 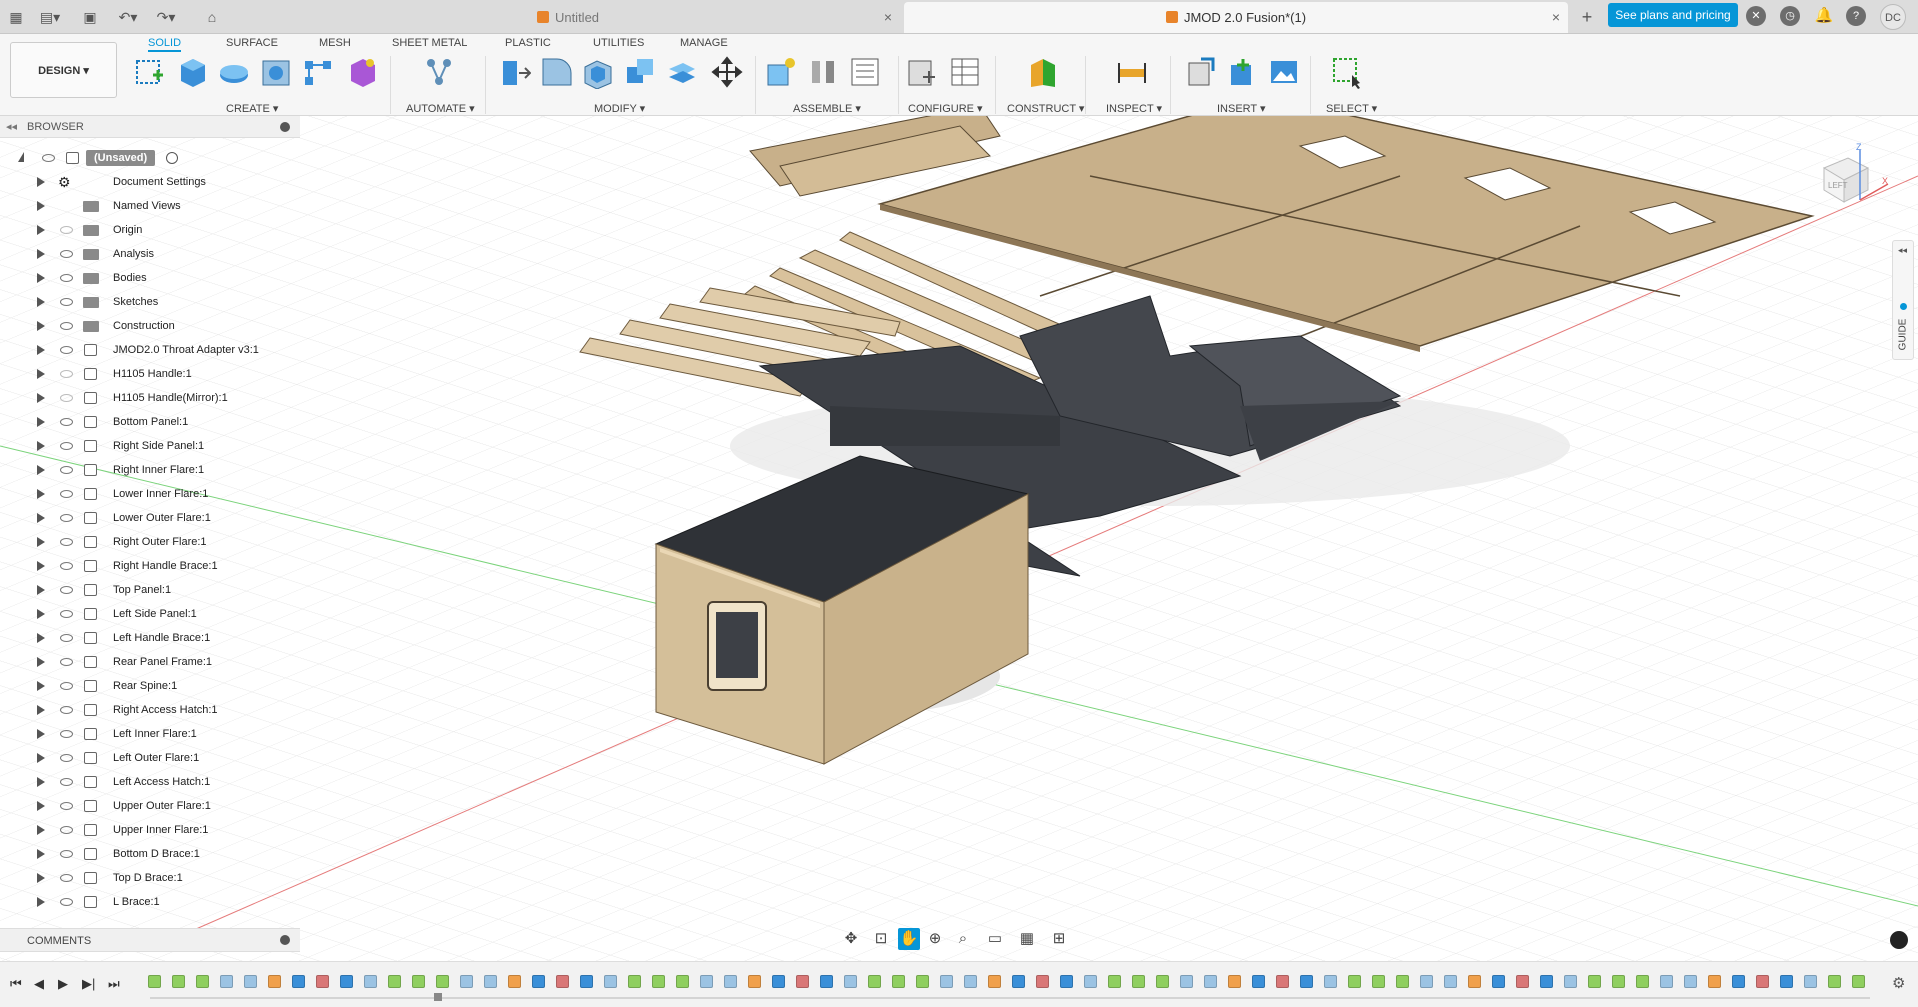 I want to click on browser-root: (Unsaved), so click(x=150, y=158).